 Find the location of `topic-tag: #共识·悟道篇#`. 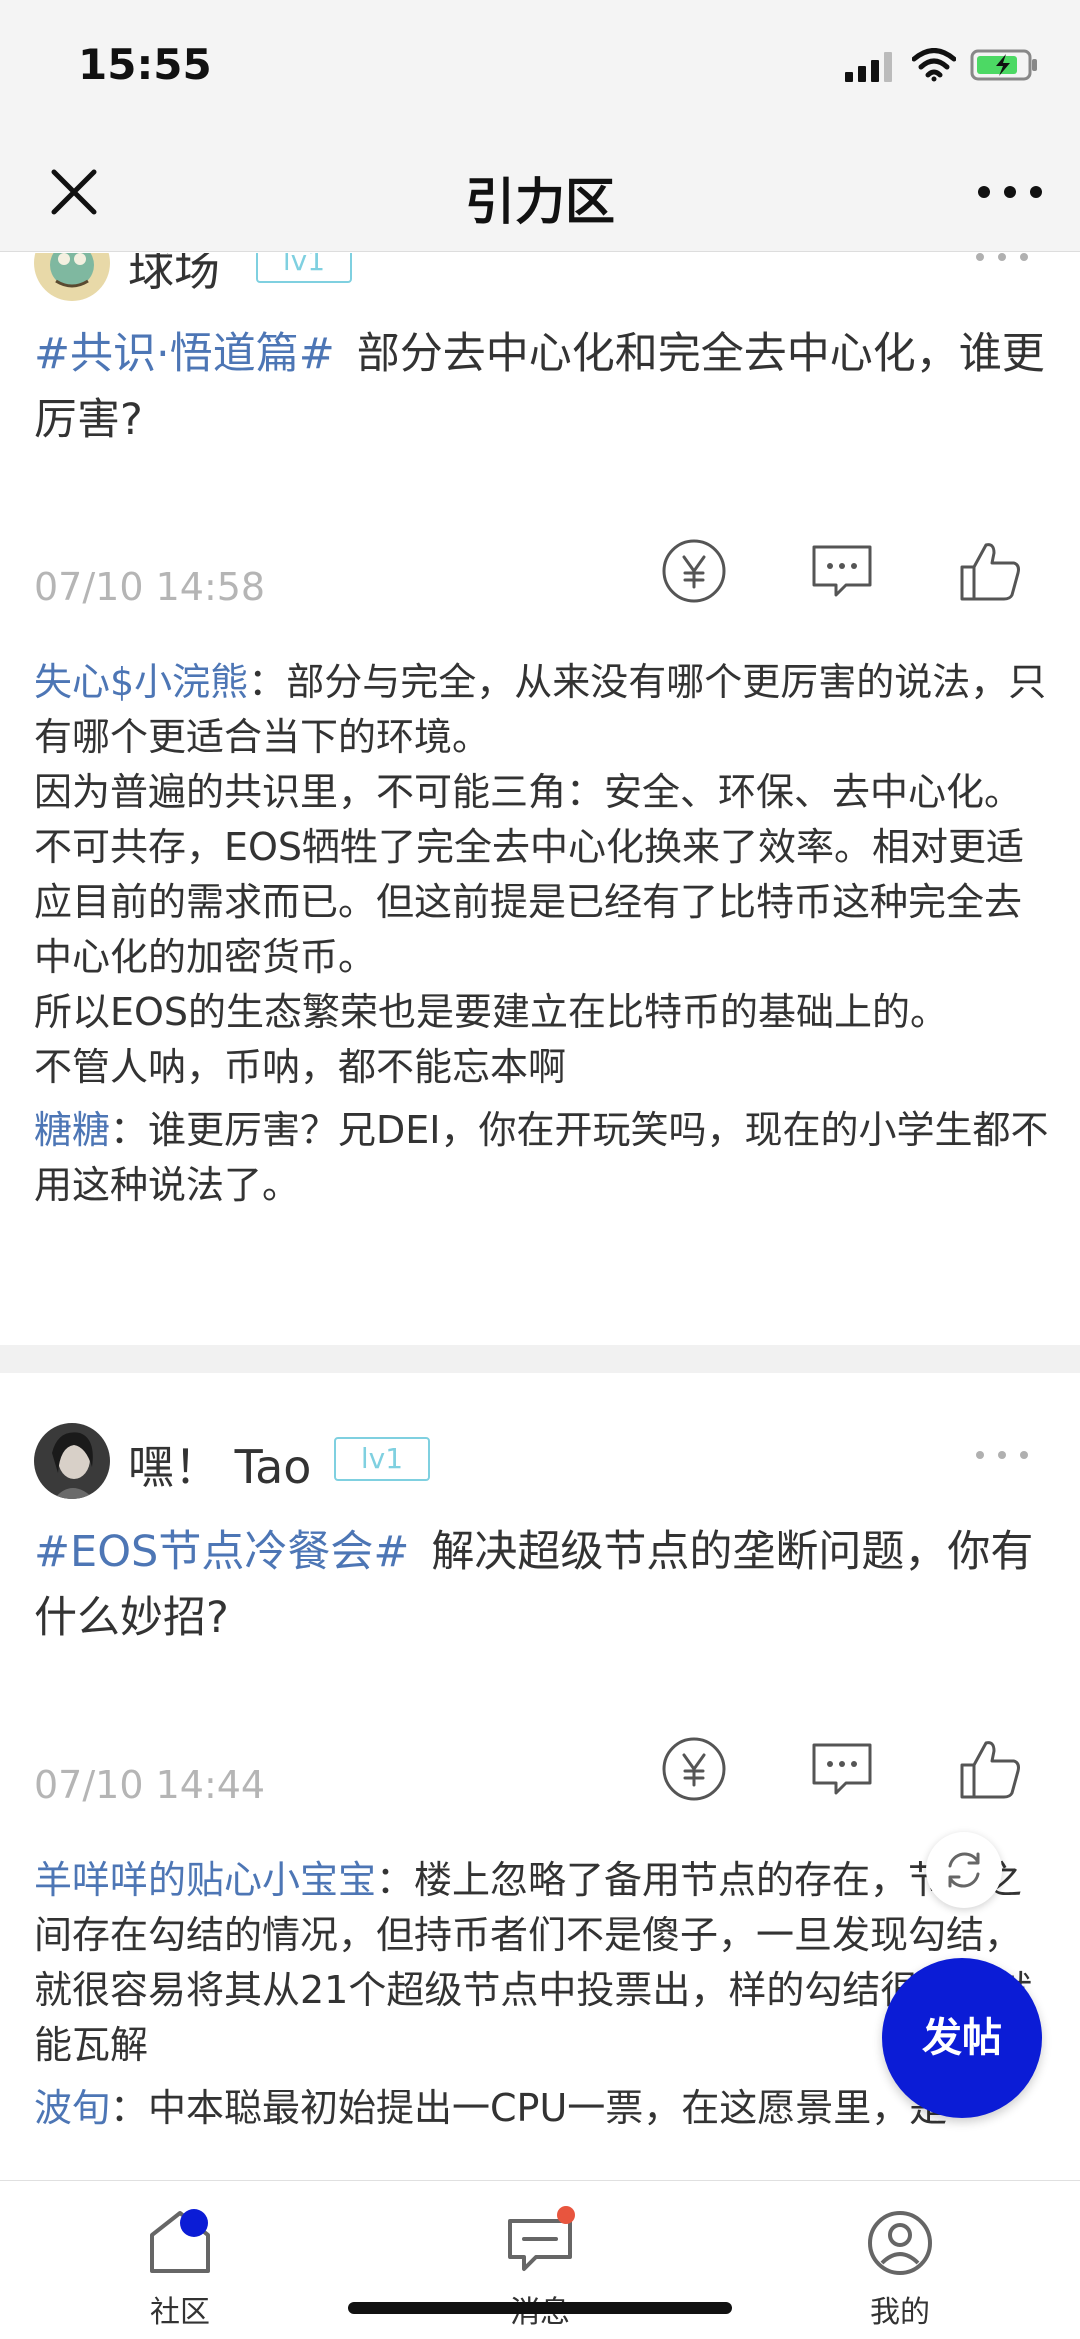

topic-tag: #共识·悟道篇# is located at coordinates (184, 354).